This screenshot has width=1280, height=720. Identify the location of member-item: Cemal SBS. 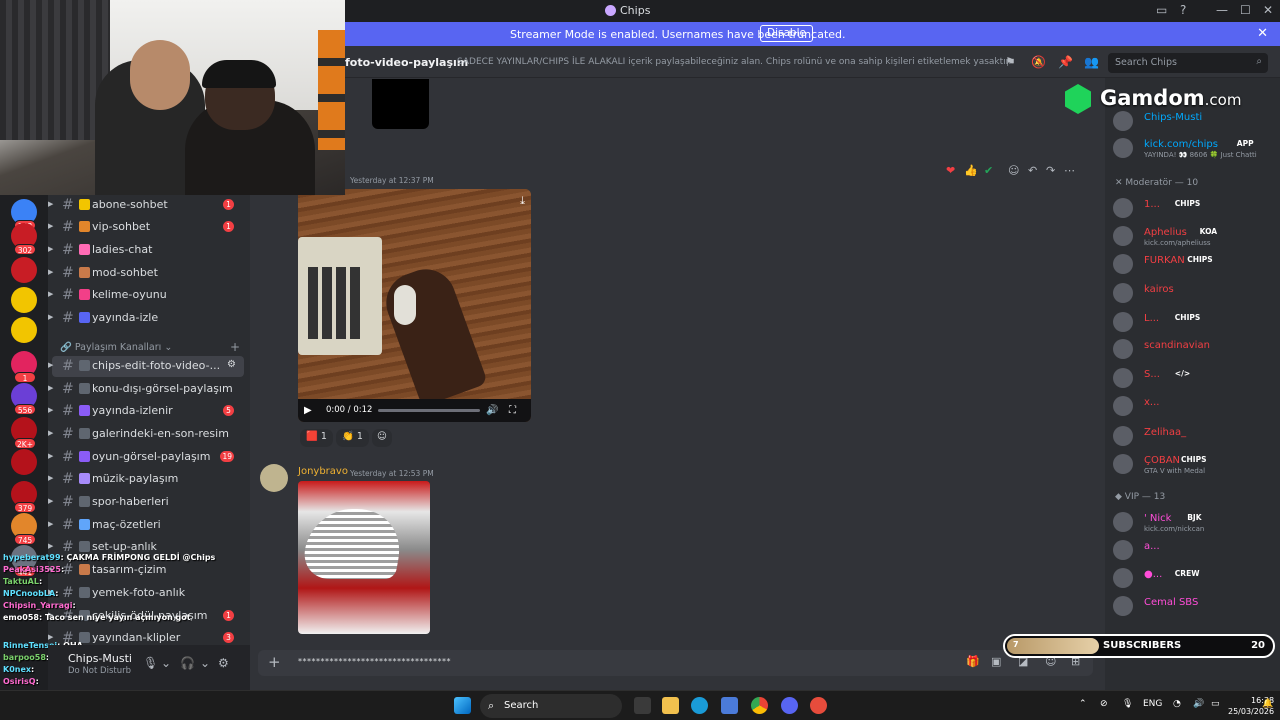
(1195, 606).